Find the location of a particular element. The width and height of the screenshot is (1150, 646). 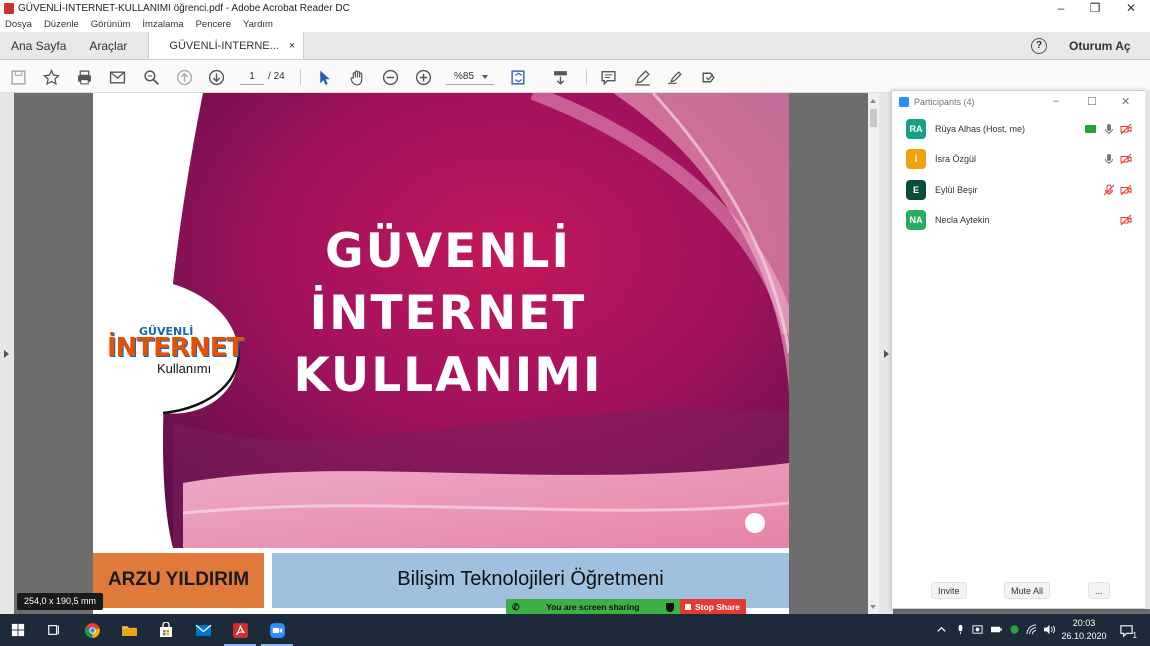

scroll-up-icon is located at coordinates (873, 99).